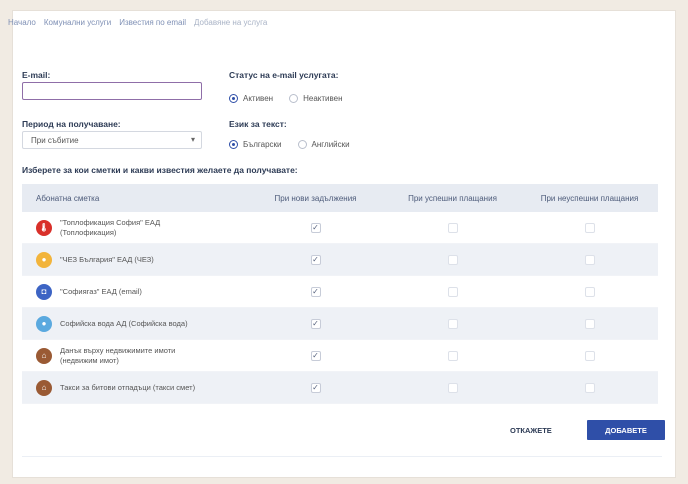 This screenshot has height=484, width=688. Describe the element at coordinates (626, 430) in the screenshot. I see `add-button: ДОБАВЕТЕ` at that location.